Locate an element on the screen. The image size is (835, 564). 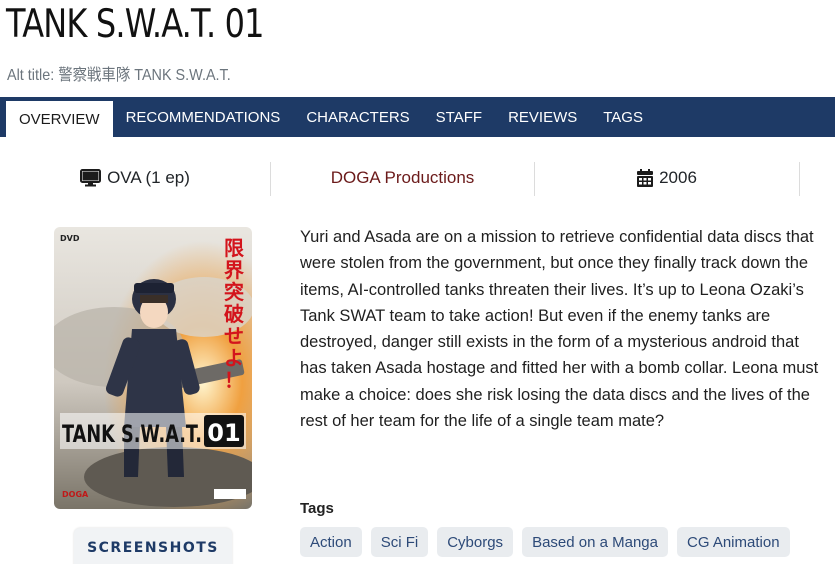
tab-characters: CHARACTERS is located at coordinates (357, 117).